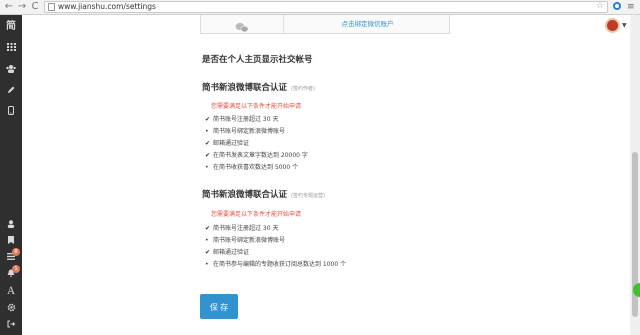 This screenshot has height=335, width=640. Describe the element at coordinates (11, 309) in the screenshot. I see `settings-gear-icon` at that location.